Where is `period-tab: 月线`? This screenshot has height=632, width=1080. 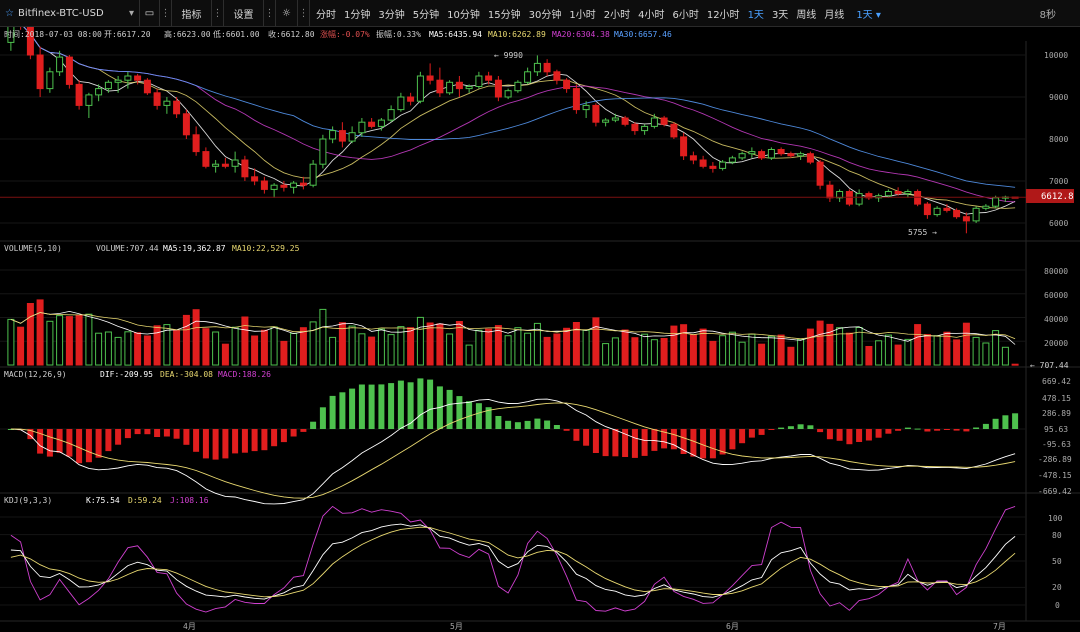 period-tab: 月线 is located at coordinates (834, 13).